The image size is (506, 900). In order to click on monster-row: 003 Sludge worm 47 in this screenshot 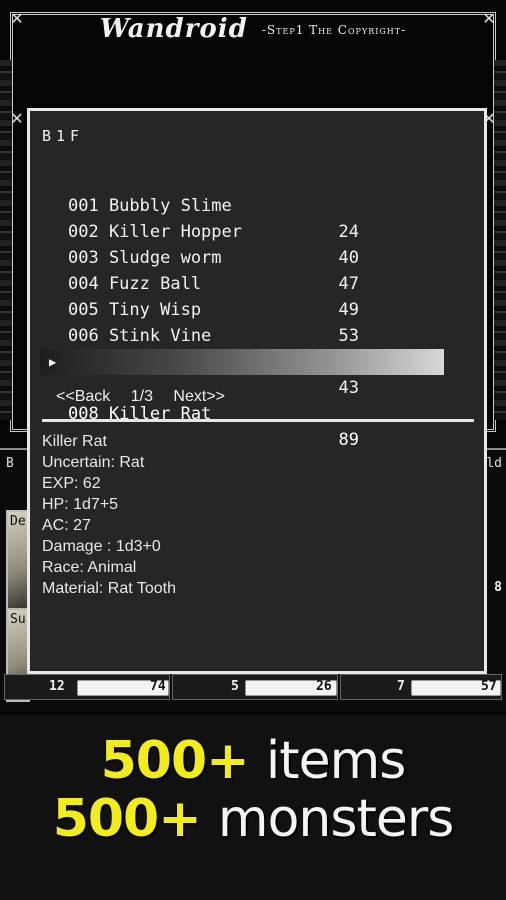, I will do `click(242, 256)`.